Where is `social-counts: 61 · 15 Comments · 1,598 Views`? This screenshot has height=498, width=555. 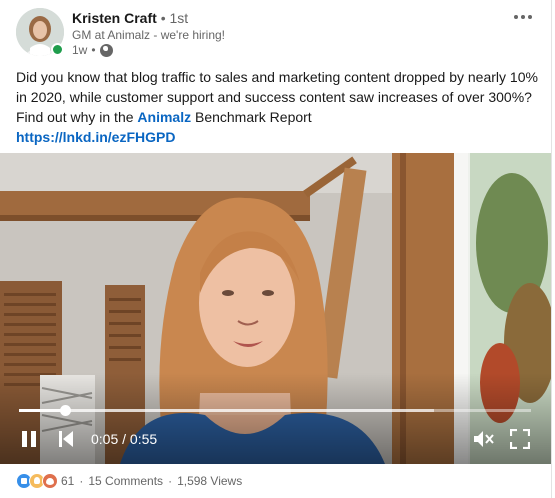
social-counts: 61 · 15 Comments · 1,598 Views is located at coordinates (129, 481).